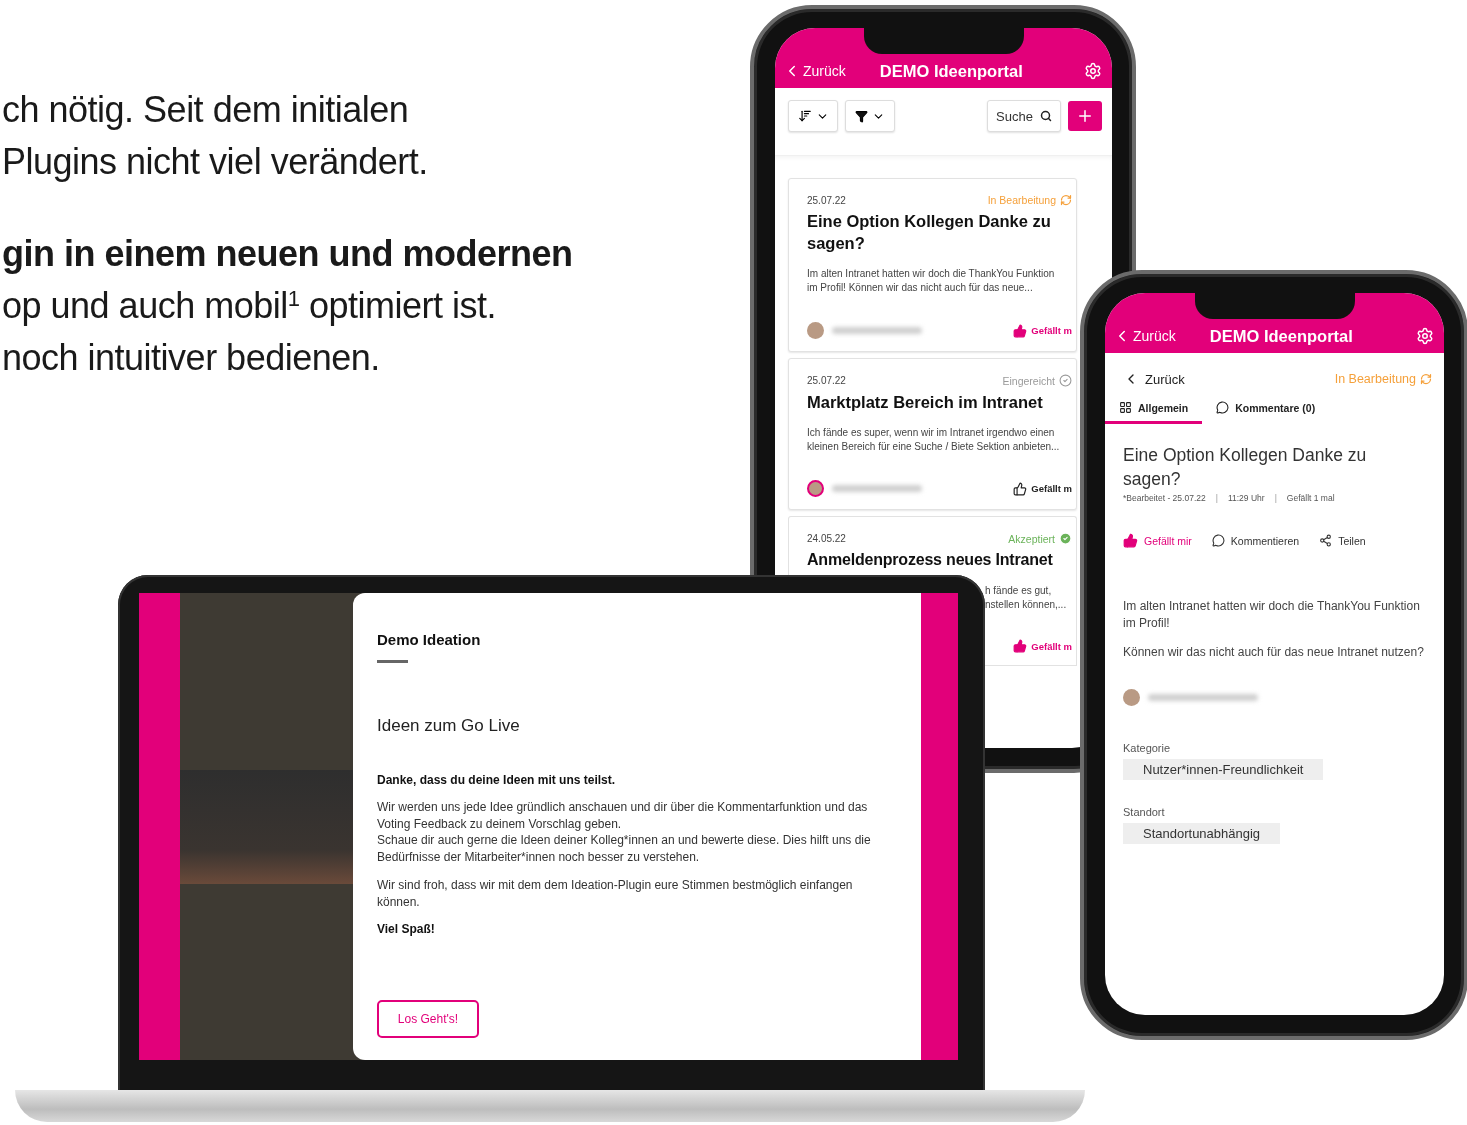 Image resolution: width=1467 pixels, height=1125 pixels. What do you see at coordinates (215, 162) in the screenshot?
I see `intro-text-line: Plugins nicht viel verändert.` at bounding box center [215, 162].